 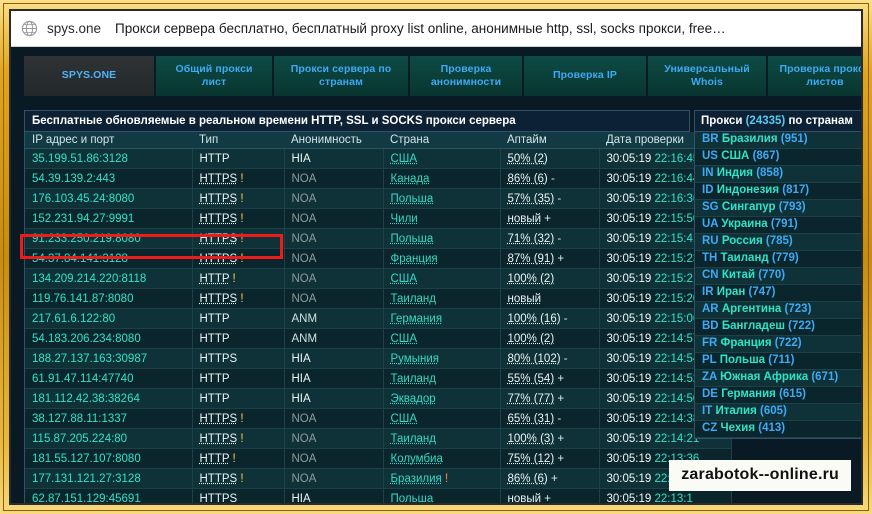 What do you see at coordinates (778, 242) in the screenshot?
I see `country-list-item: RU Россия (785)` at bounding box center [778, 242].